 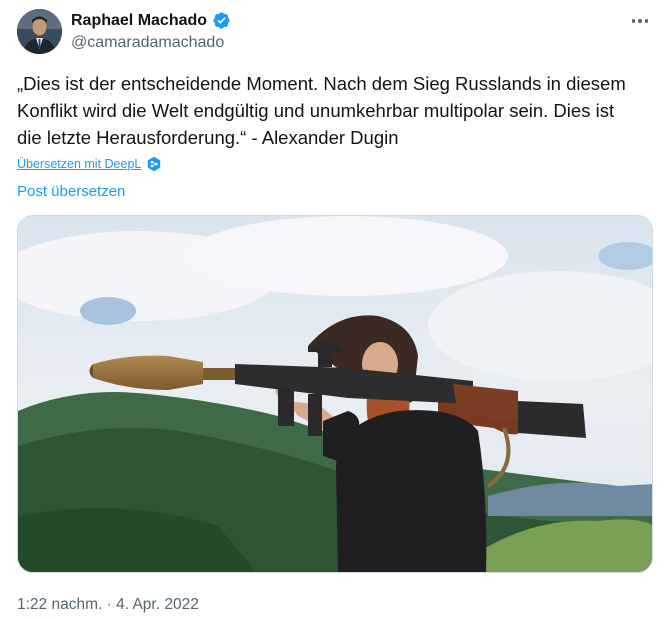 I want to click on deepl-icon, so click(x=154, y=164).